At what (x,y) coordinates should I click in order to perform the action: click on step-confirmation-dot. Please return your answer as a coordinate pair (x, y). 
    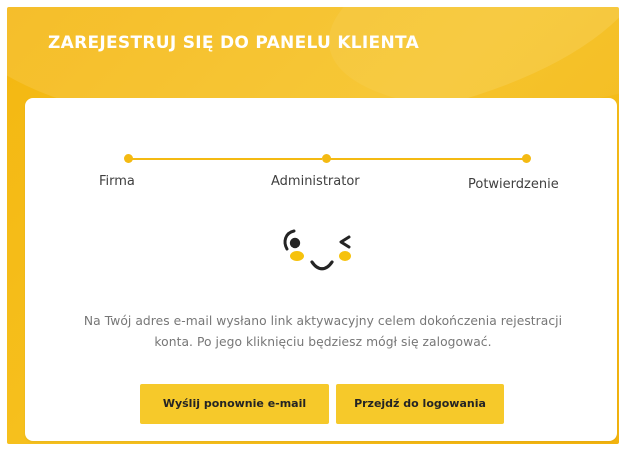
    Looking at the image, I should click on (526, 158).